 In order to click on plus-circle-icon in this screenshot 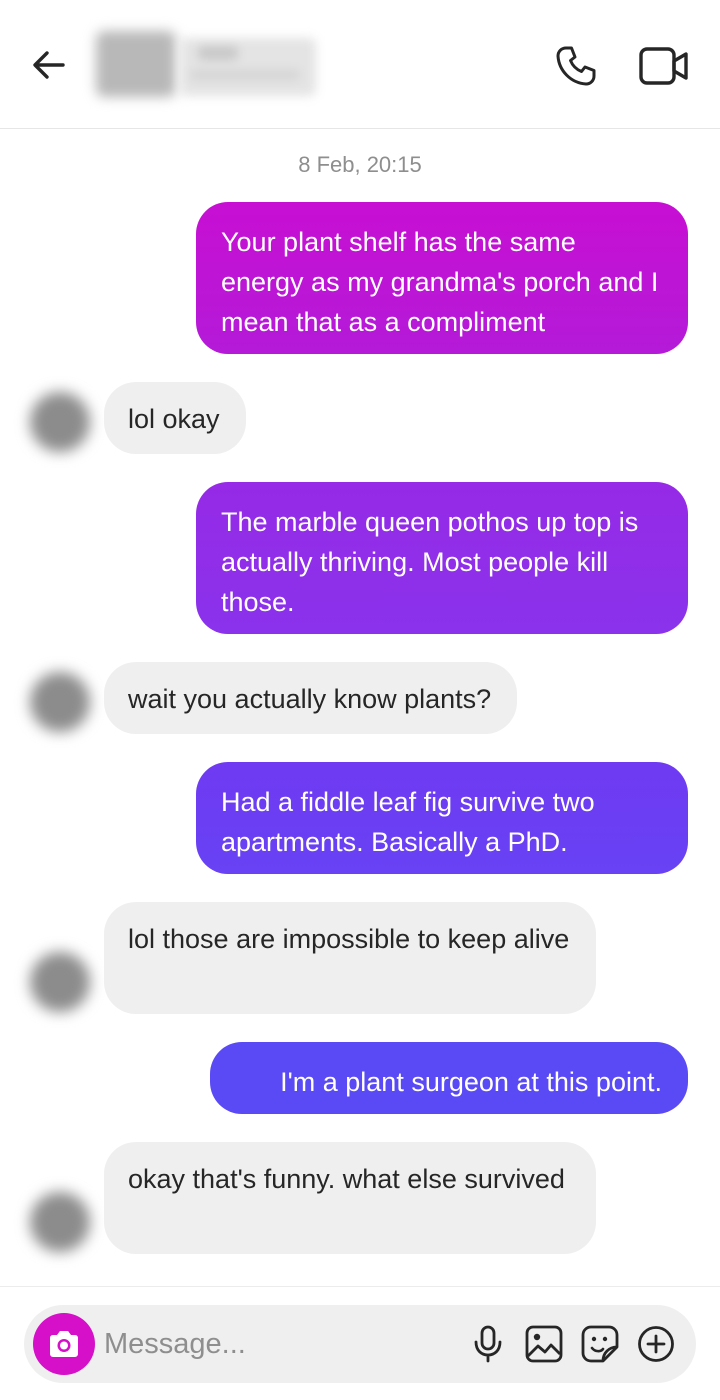, I will do `click(656, 1344)`.